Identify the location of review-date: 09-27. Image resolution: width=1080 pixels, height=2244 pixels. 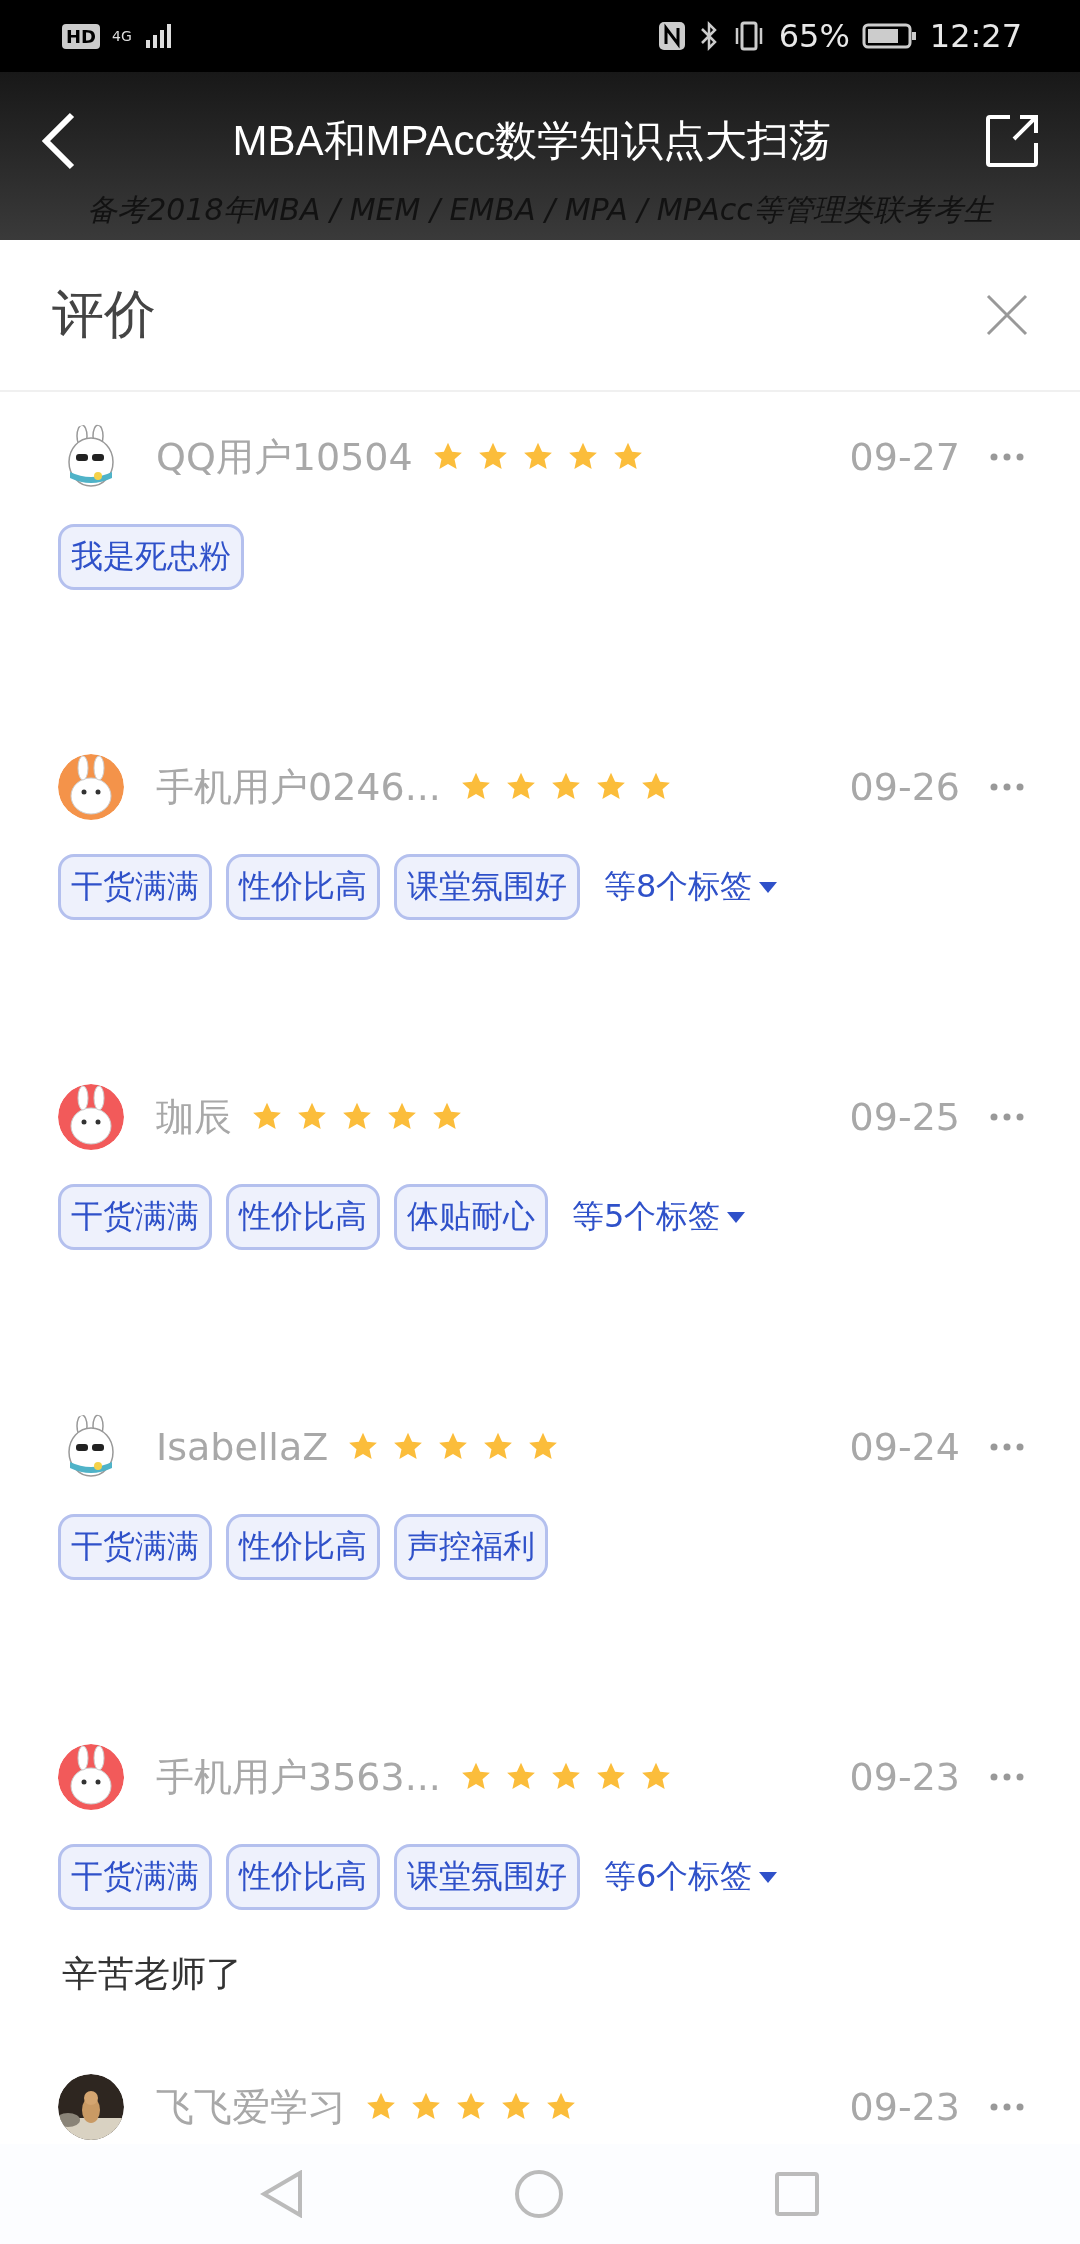
(904, 457).